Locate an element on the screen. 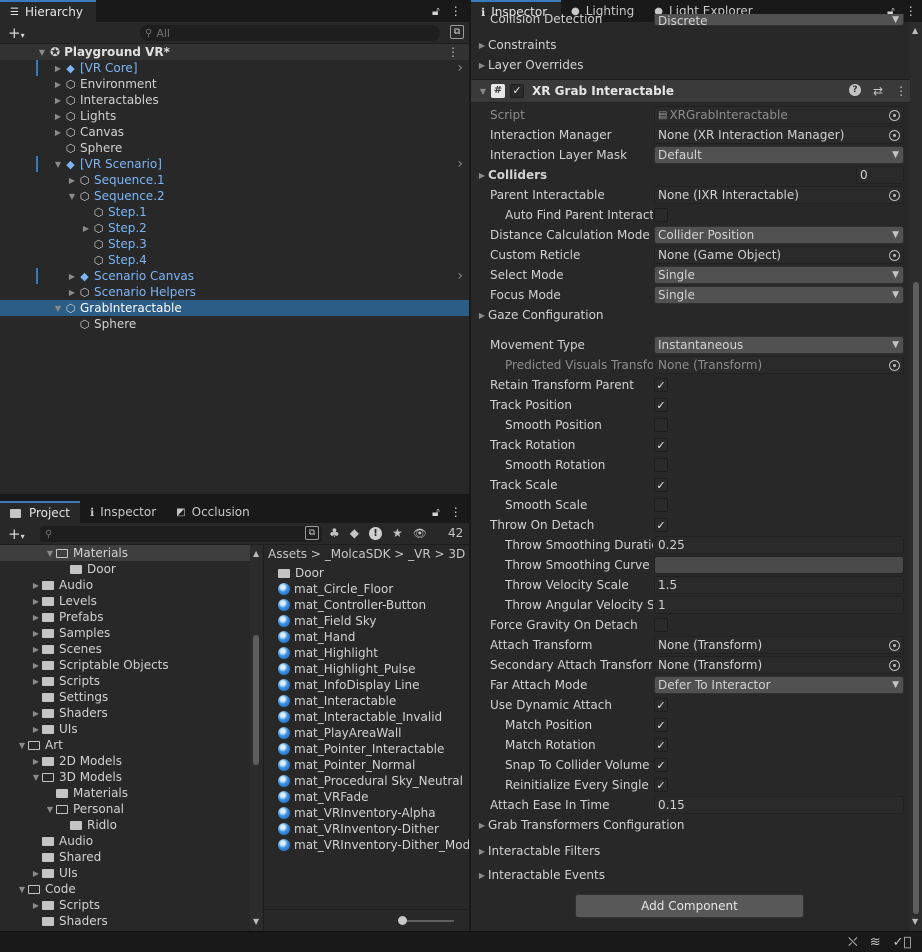  help-icon: ? is located at coordinates (855, 90).